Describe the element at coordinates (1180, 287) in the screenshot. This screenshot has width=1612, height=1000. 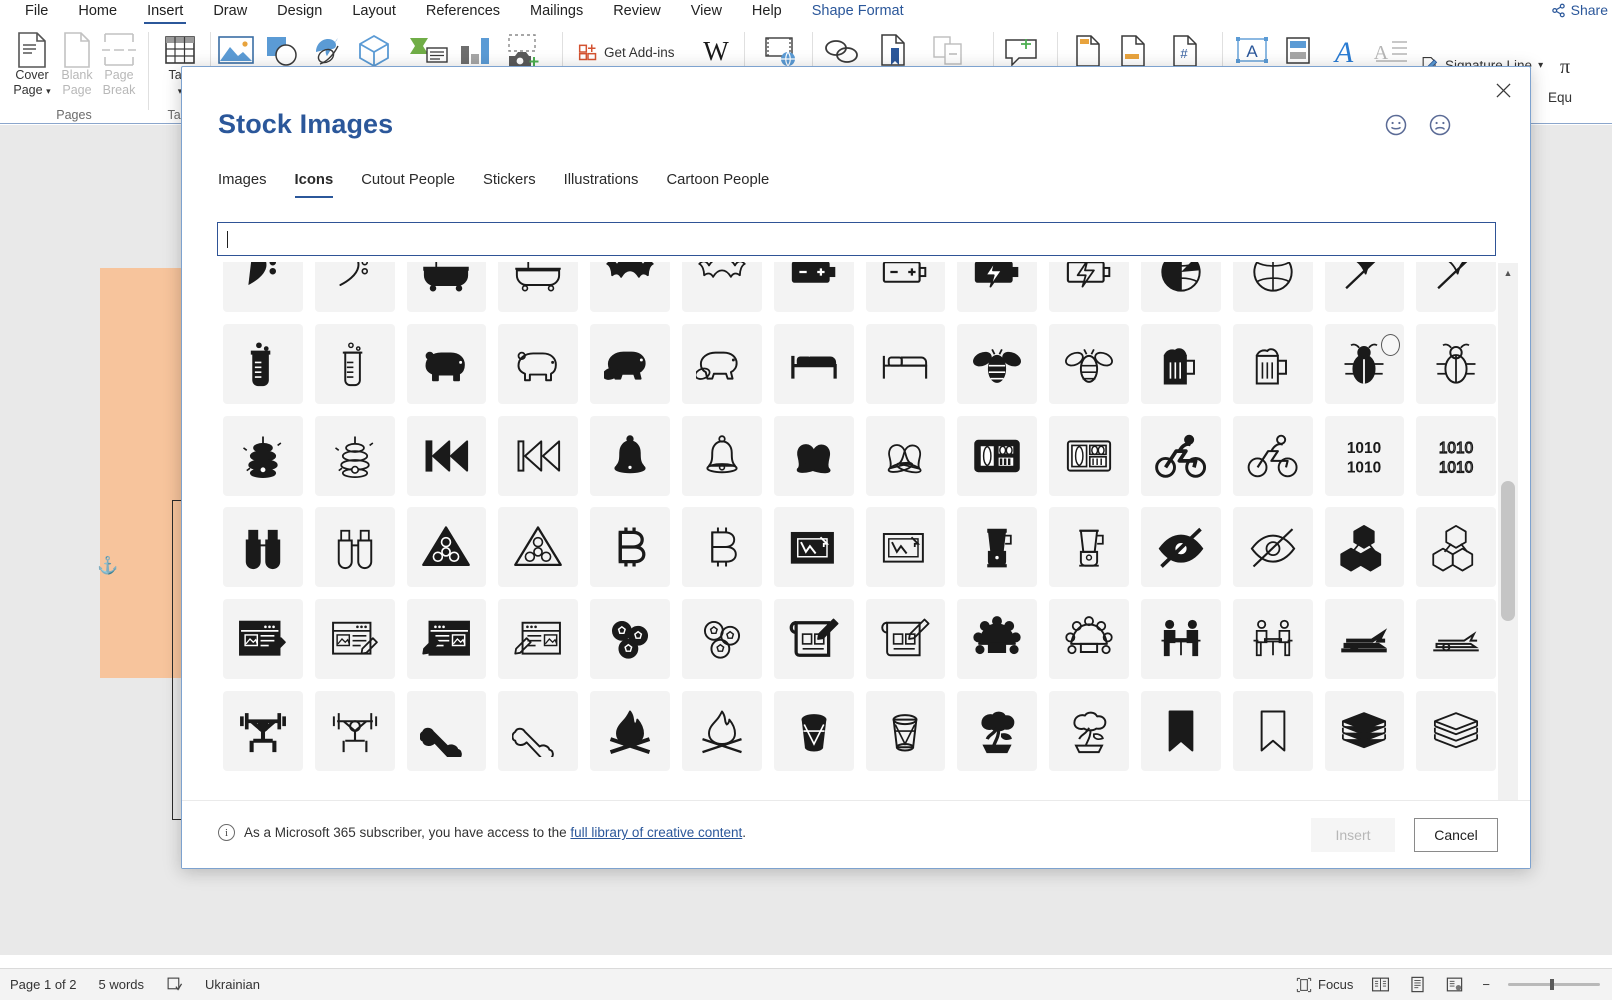
I see `beach-ball-filled-icon` at that location.